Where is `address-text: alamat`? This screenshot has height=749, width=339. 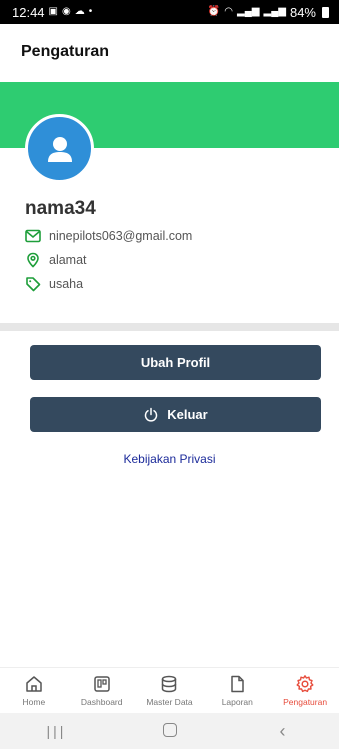 address-text: alamat is located at coordinates (68, 260).